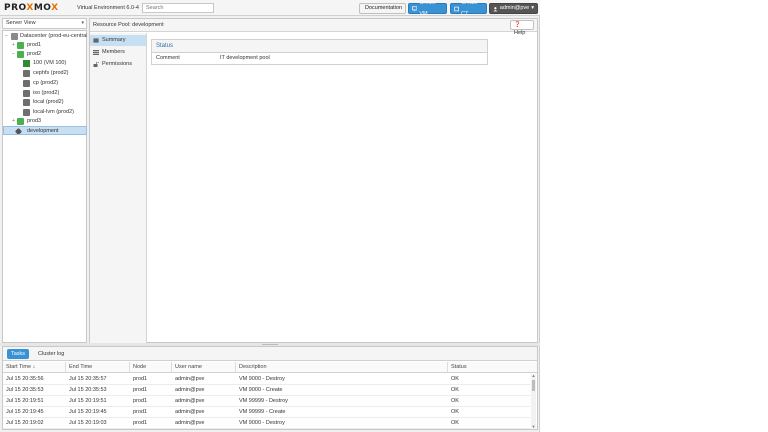 The width and height of the screenshot is (768, 432). Describe the element at coordinates (245, 58) in the screenshot. I see `comment-value: IT development pool` at that location.